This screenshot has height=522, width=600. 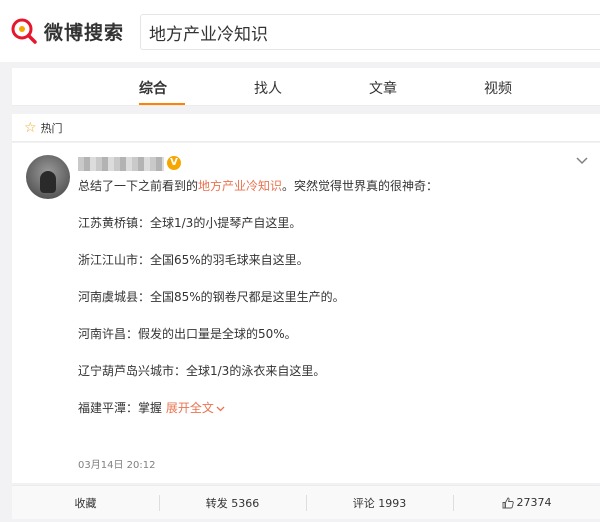 What do you see at coordinates (534, 502) in the screenshot?
I see `likes-count: 27374` at bounding box center [534, 502].